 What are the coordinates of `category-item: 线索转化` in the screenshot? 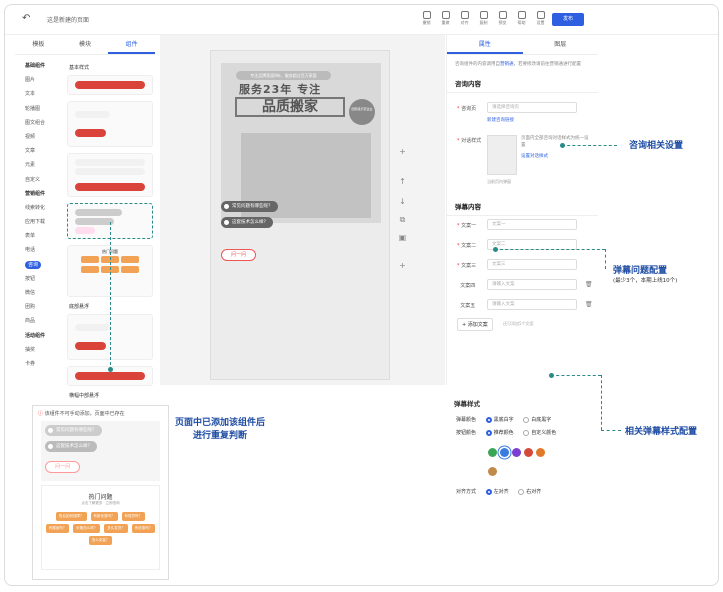 It's located at (37, 208).